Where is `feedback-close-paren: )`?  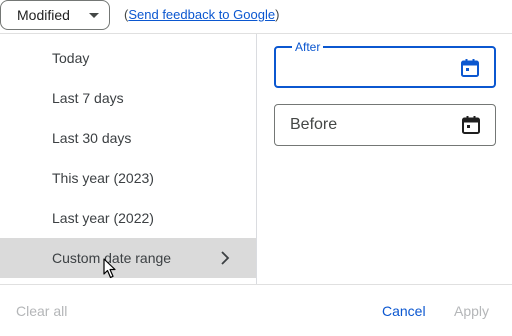 feedback-close-paren: ) is located at coordinates (277, 14).